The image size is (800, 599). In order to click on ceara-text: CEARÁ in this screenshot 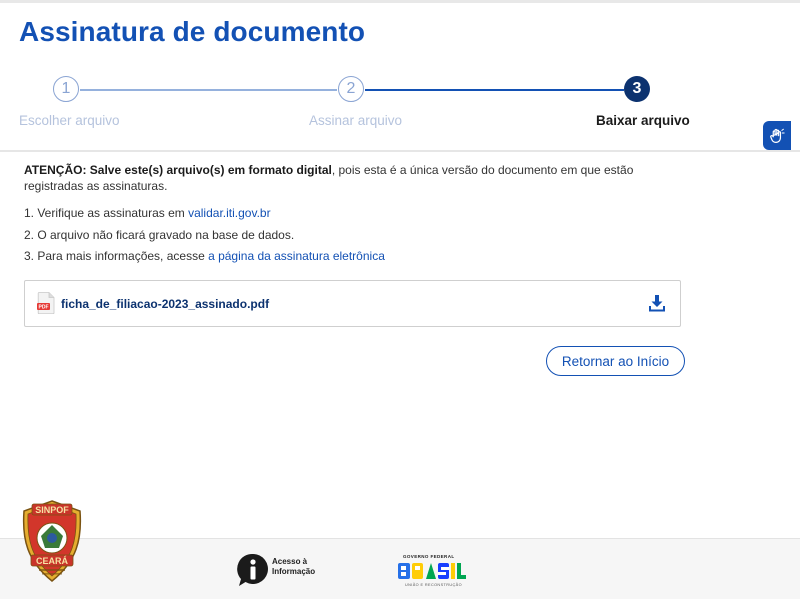, I will do `click(52, 561)`.